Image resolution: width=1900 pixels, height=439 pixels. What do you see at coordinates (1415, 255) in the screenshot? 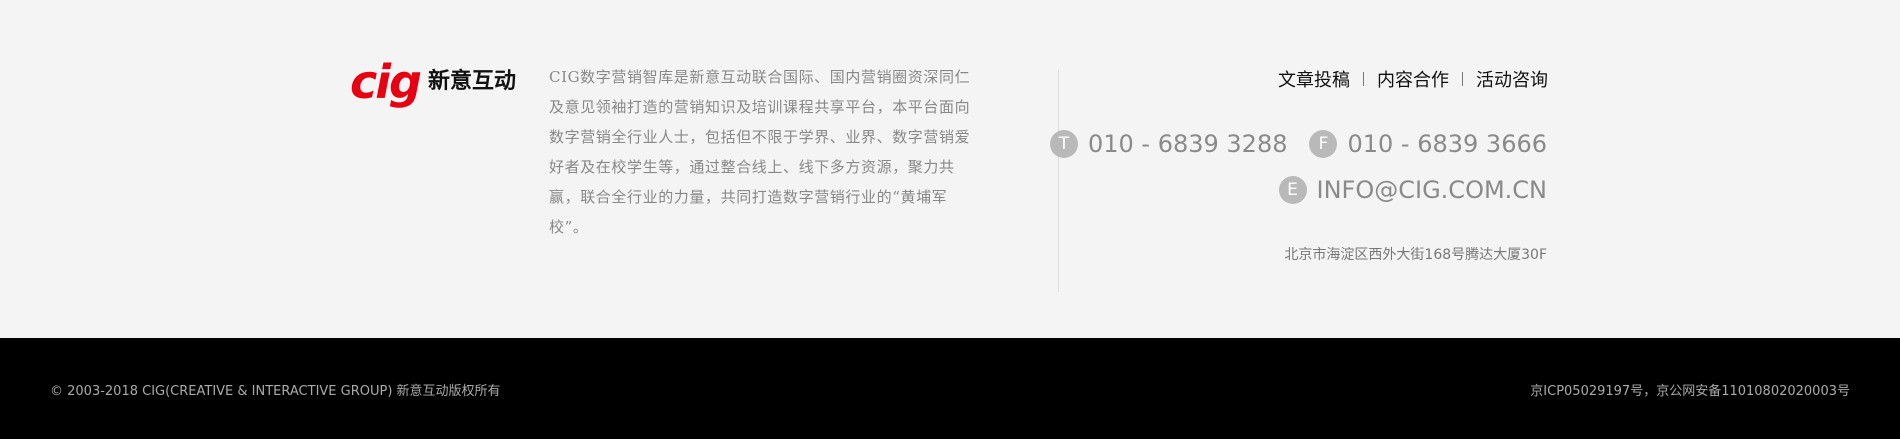
I see `office-address: 北京市海淀区西外大街168号腾达大厦30F` at bounding box center [1415, 255].